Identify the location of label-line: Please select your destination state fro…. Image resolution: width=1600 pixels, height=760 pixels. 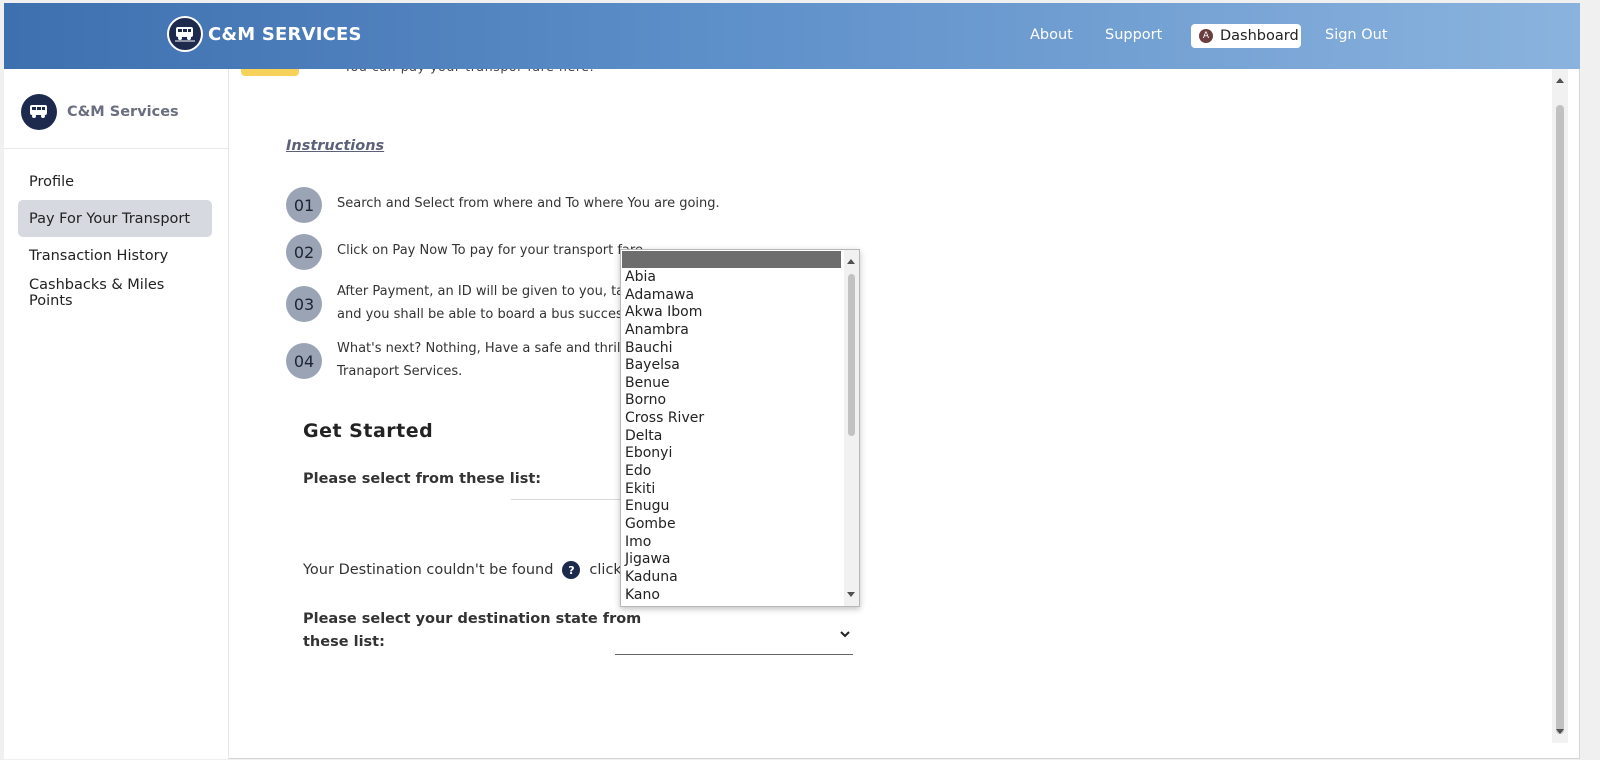
(472, 619).